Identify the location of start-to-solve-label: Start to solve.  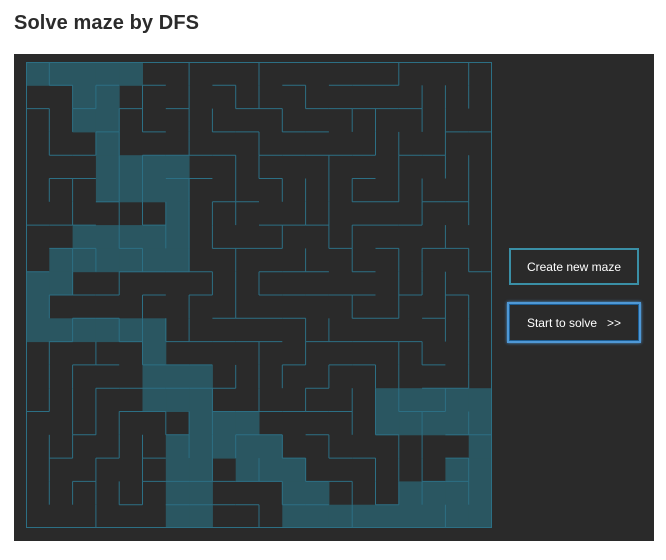
(561, 322).